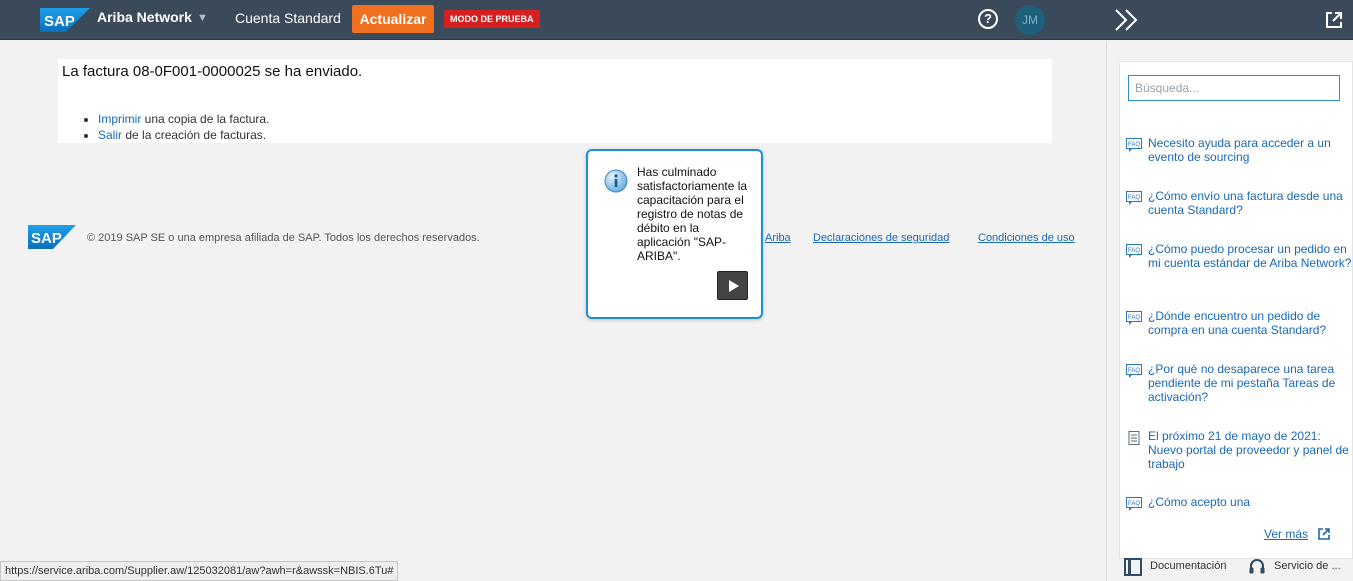 The width and height of the screenshot is (1353, 581). I want to click on upgrade-button: Actualizar, so click(393, 19).